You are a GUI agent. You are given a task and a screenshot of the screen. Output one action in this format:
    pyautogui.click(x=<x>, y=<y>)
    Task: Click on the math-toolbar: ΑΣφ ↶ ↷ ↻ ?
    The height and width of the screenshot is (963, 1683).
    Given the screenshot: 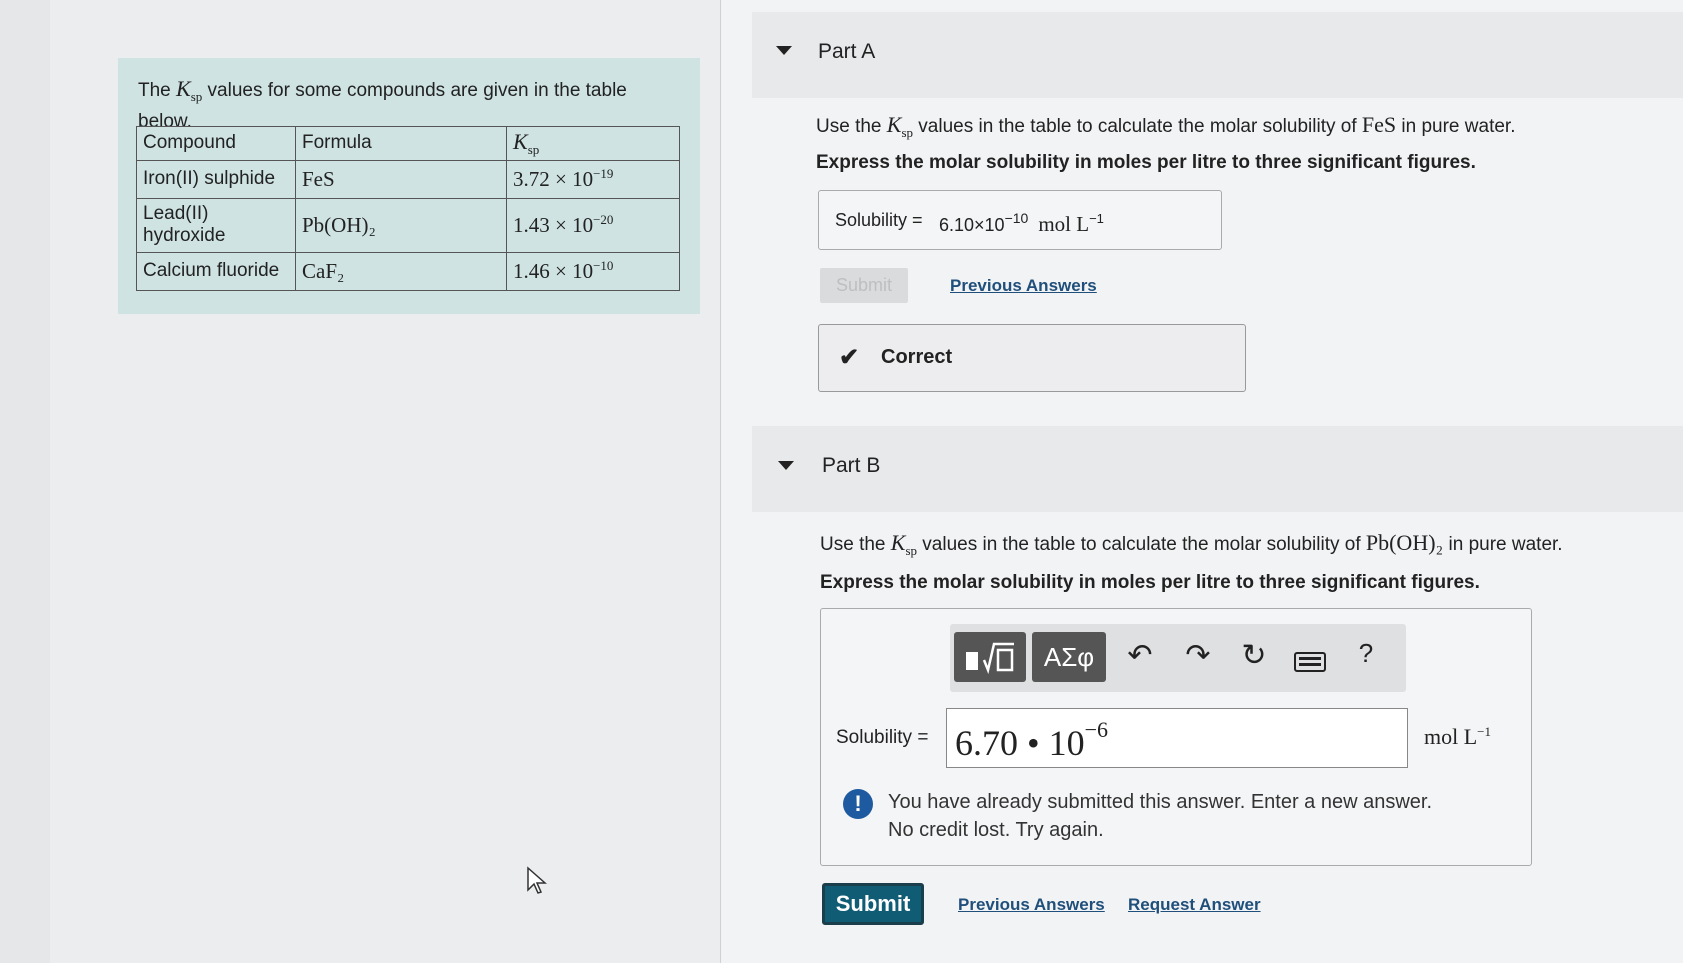 What is the action you would take?
    pyautogui.click(x=1178, y=658)
    